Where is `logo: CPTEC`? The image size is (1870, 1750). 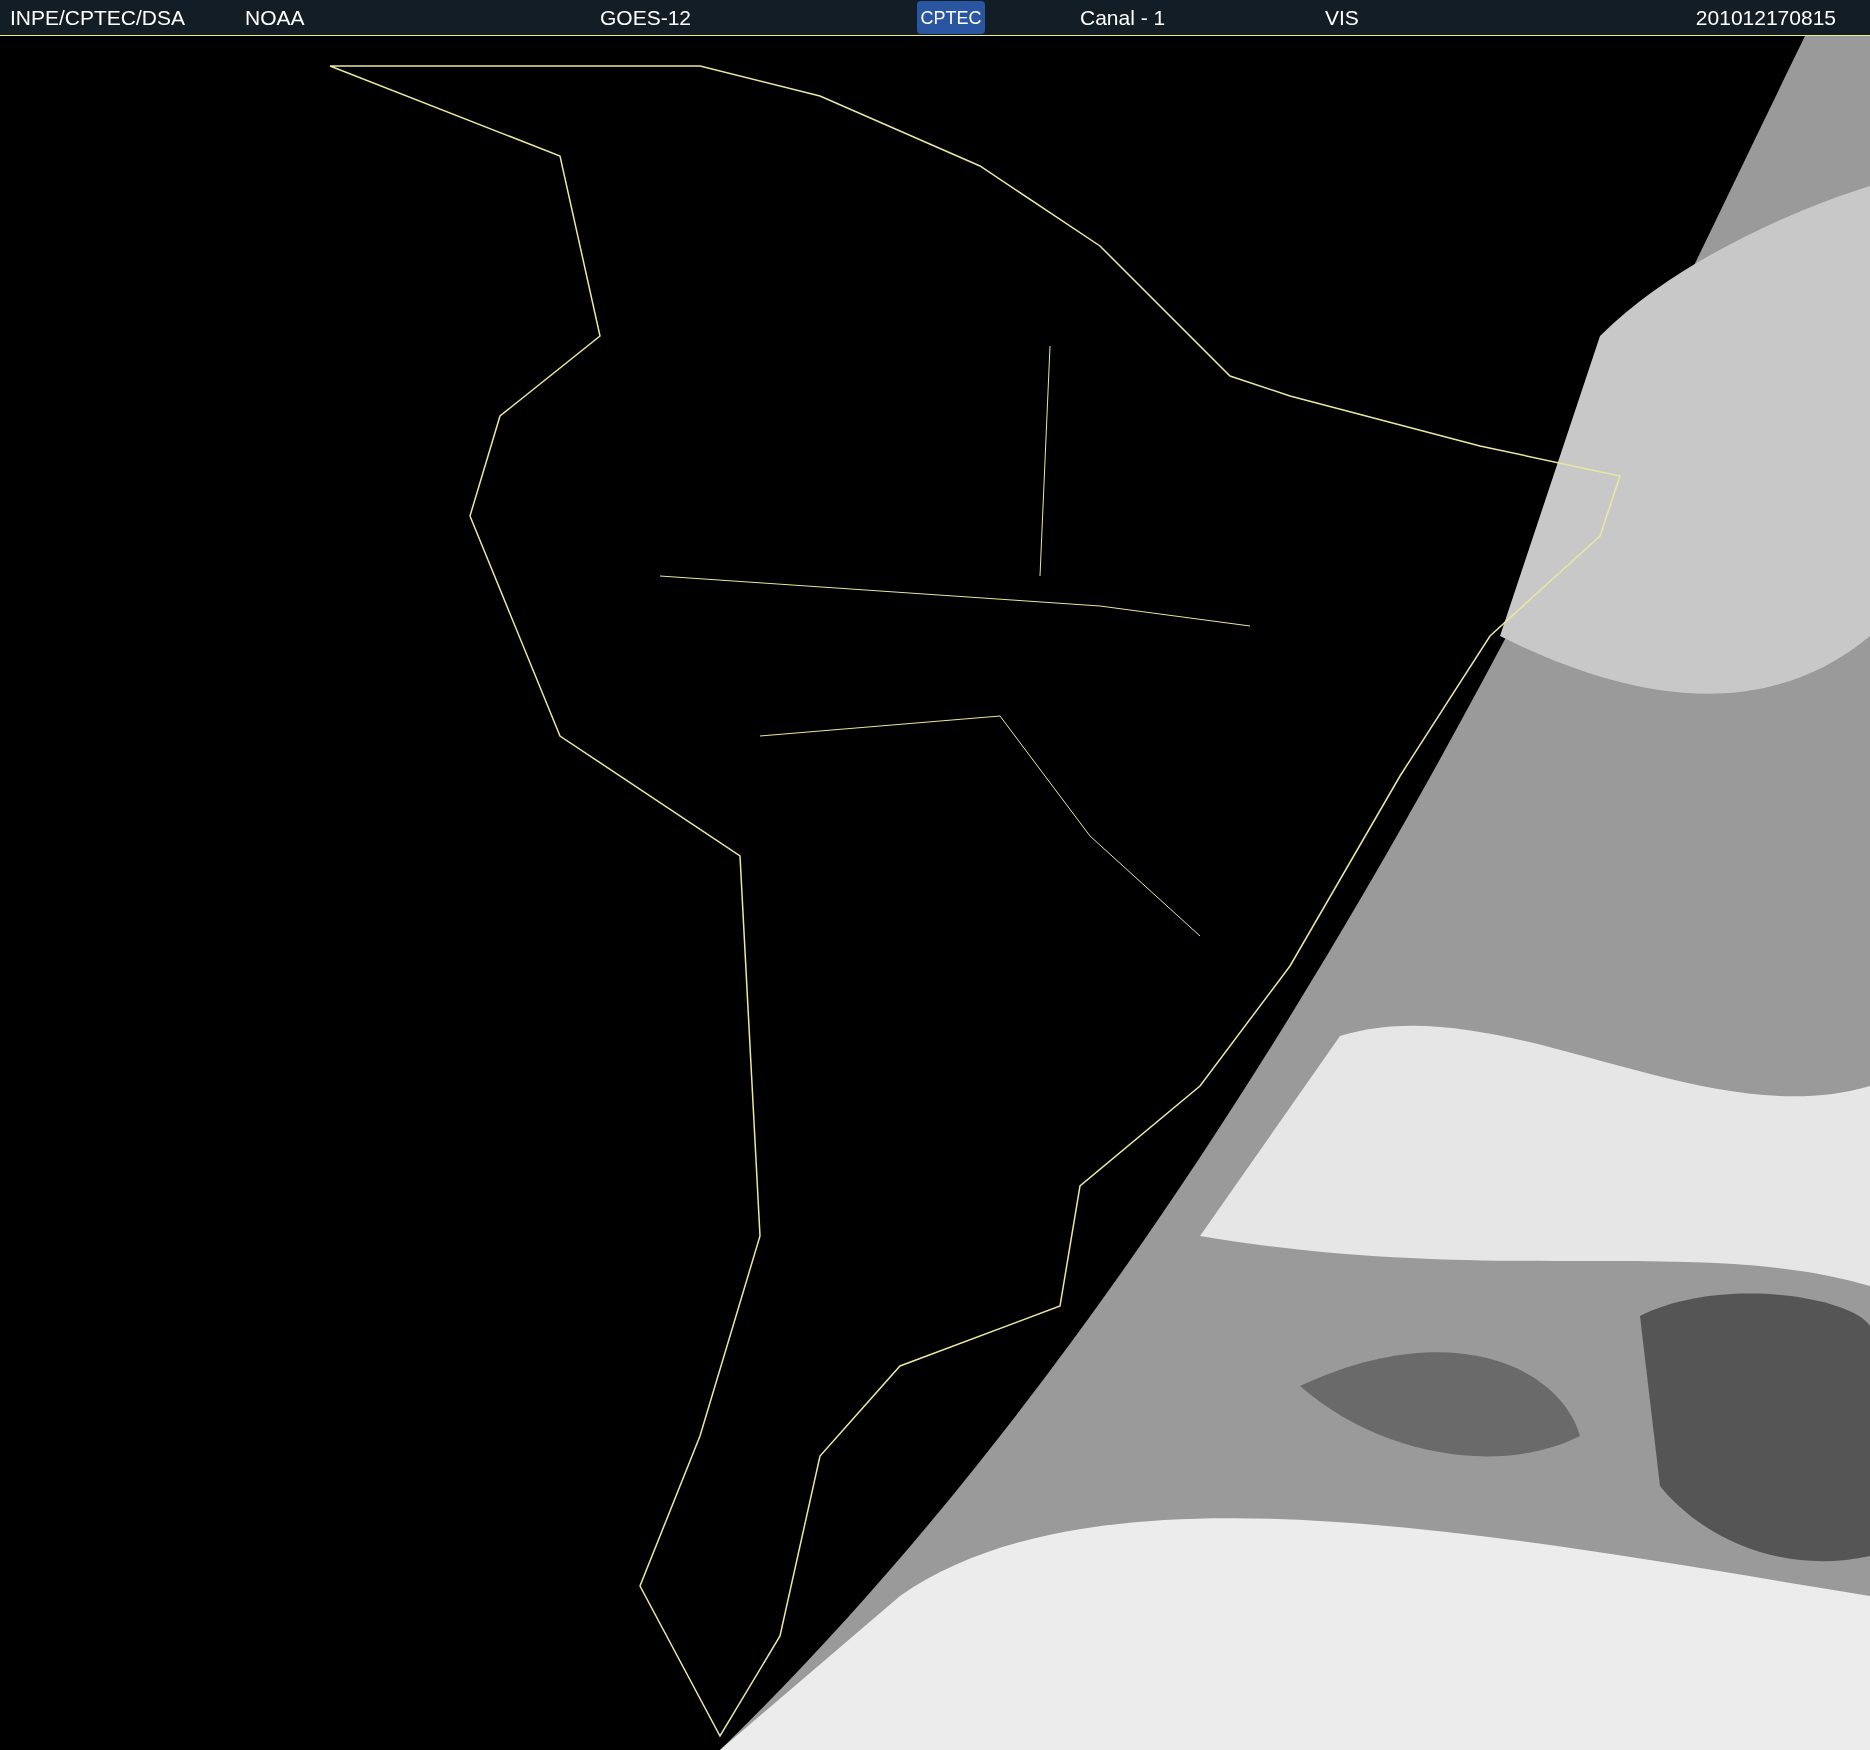 logo: CPTEC is located at coordinates (951, 17).